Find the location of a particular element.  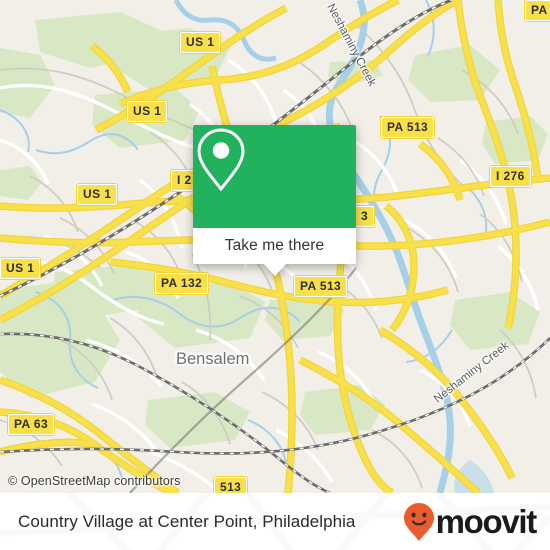

take-me-there-button: Take me there is located at coordinates (274, 252).